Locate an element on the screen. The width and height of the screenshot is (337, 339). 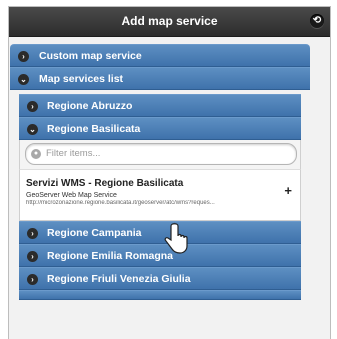
service-title: Servizi WMS - Regione Basilicata is located at coordinates (105, 183).